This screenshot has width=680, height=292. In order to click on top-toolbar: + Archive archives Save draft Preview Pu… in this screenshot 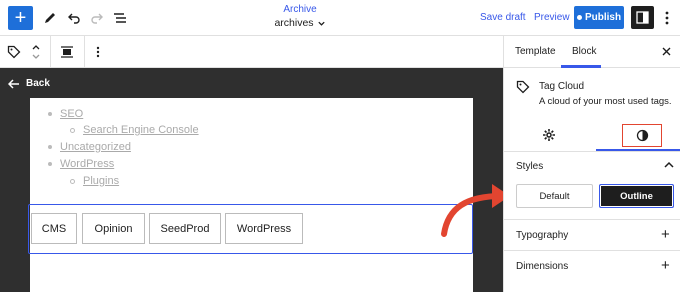, I will do `click(340, 18)`.